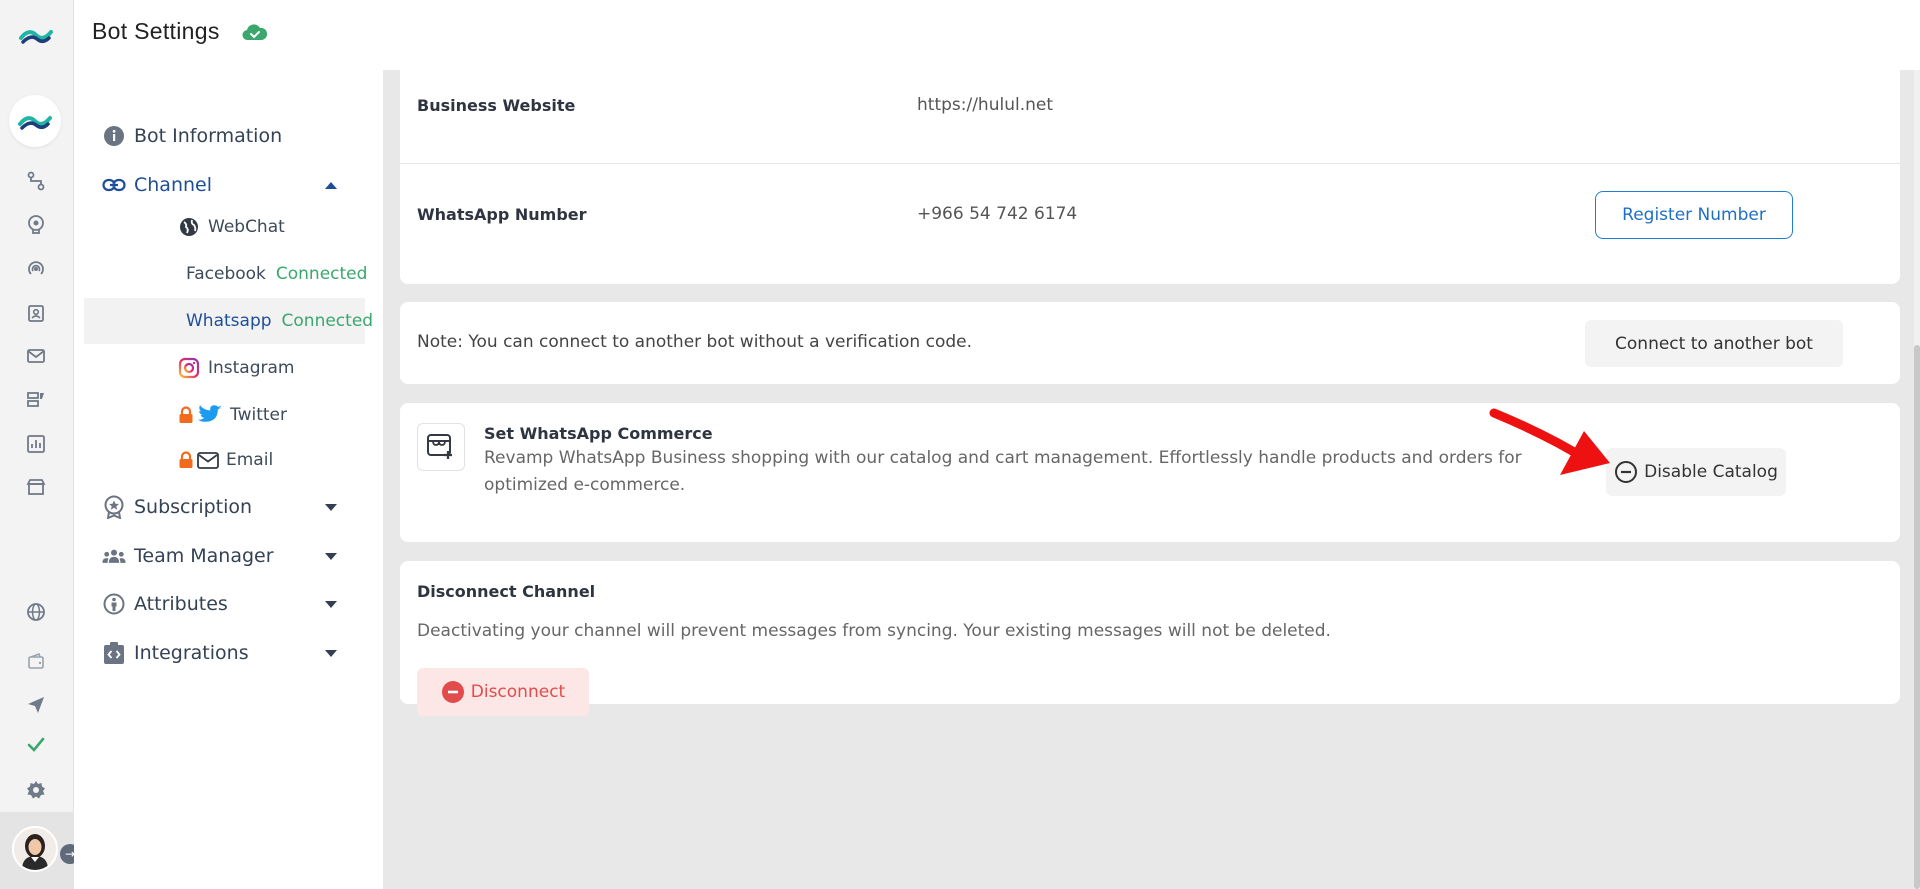  What do you see at coordinates (210, 413) in the screenshot?
I see `twitter-icon` at bounding box center [210, 413].